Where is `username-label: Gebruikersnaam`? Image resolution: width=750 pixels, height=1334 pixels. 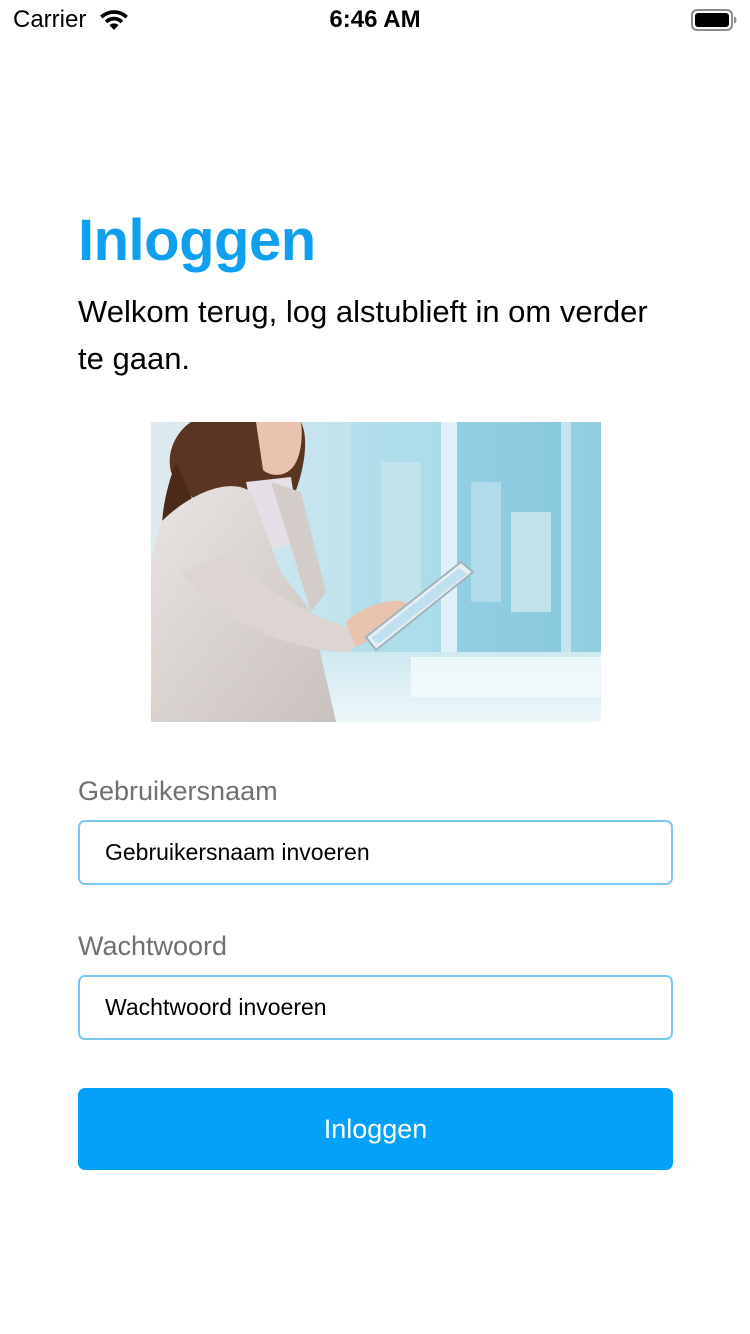 username-label: Gebruikersnaam is located at coordinates (178, 791).